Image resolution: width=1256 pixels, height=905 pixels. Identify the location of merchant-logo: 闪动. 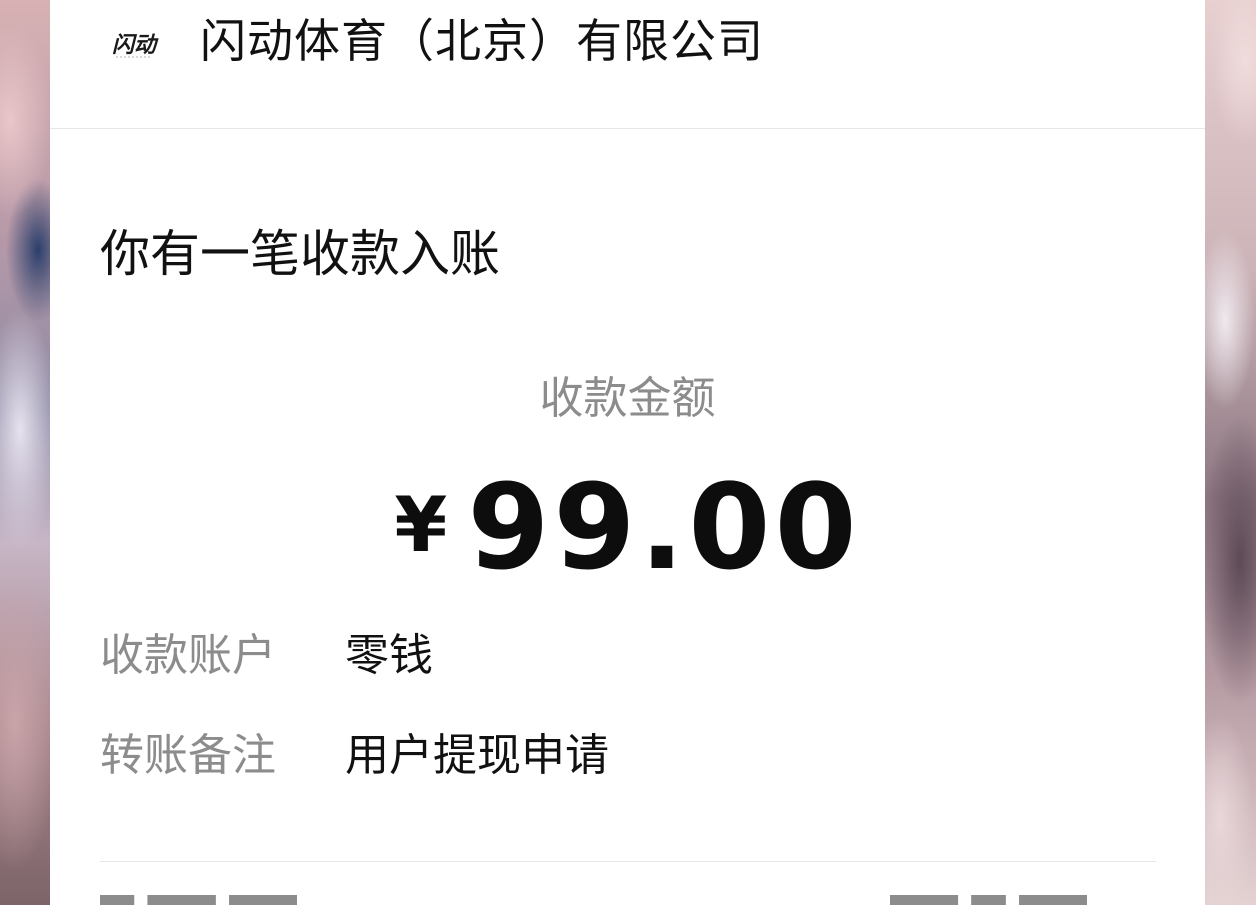
(135, 45).